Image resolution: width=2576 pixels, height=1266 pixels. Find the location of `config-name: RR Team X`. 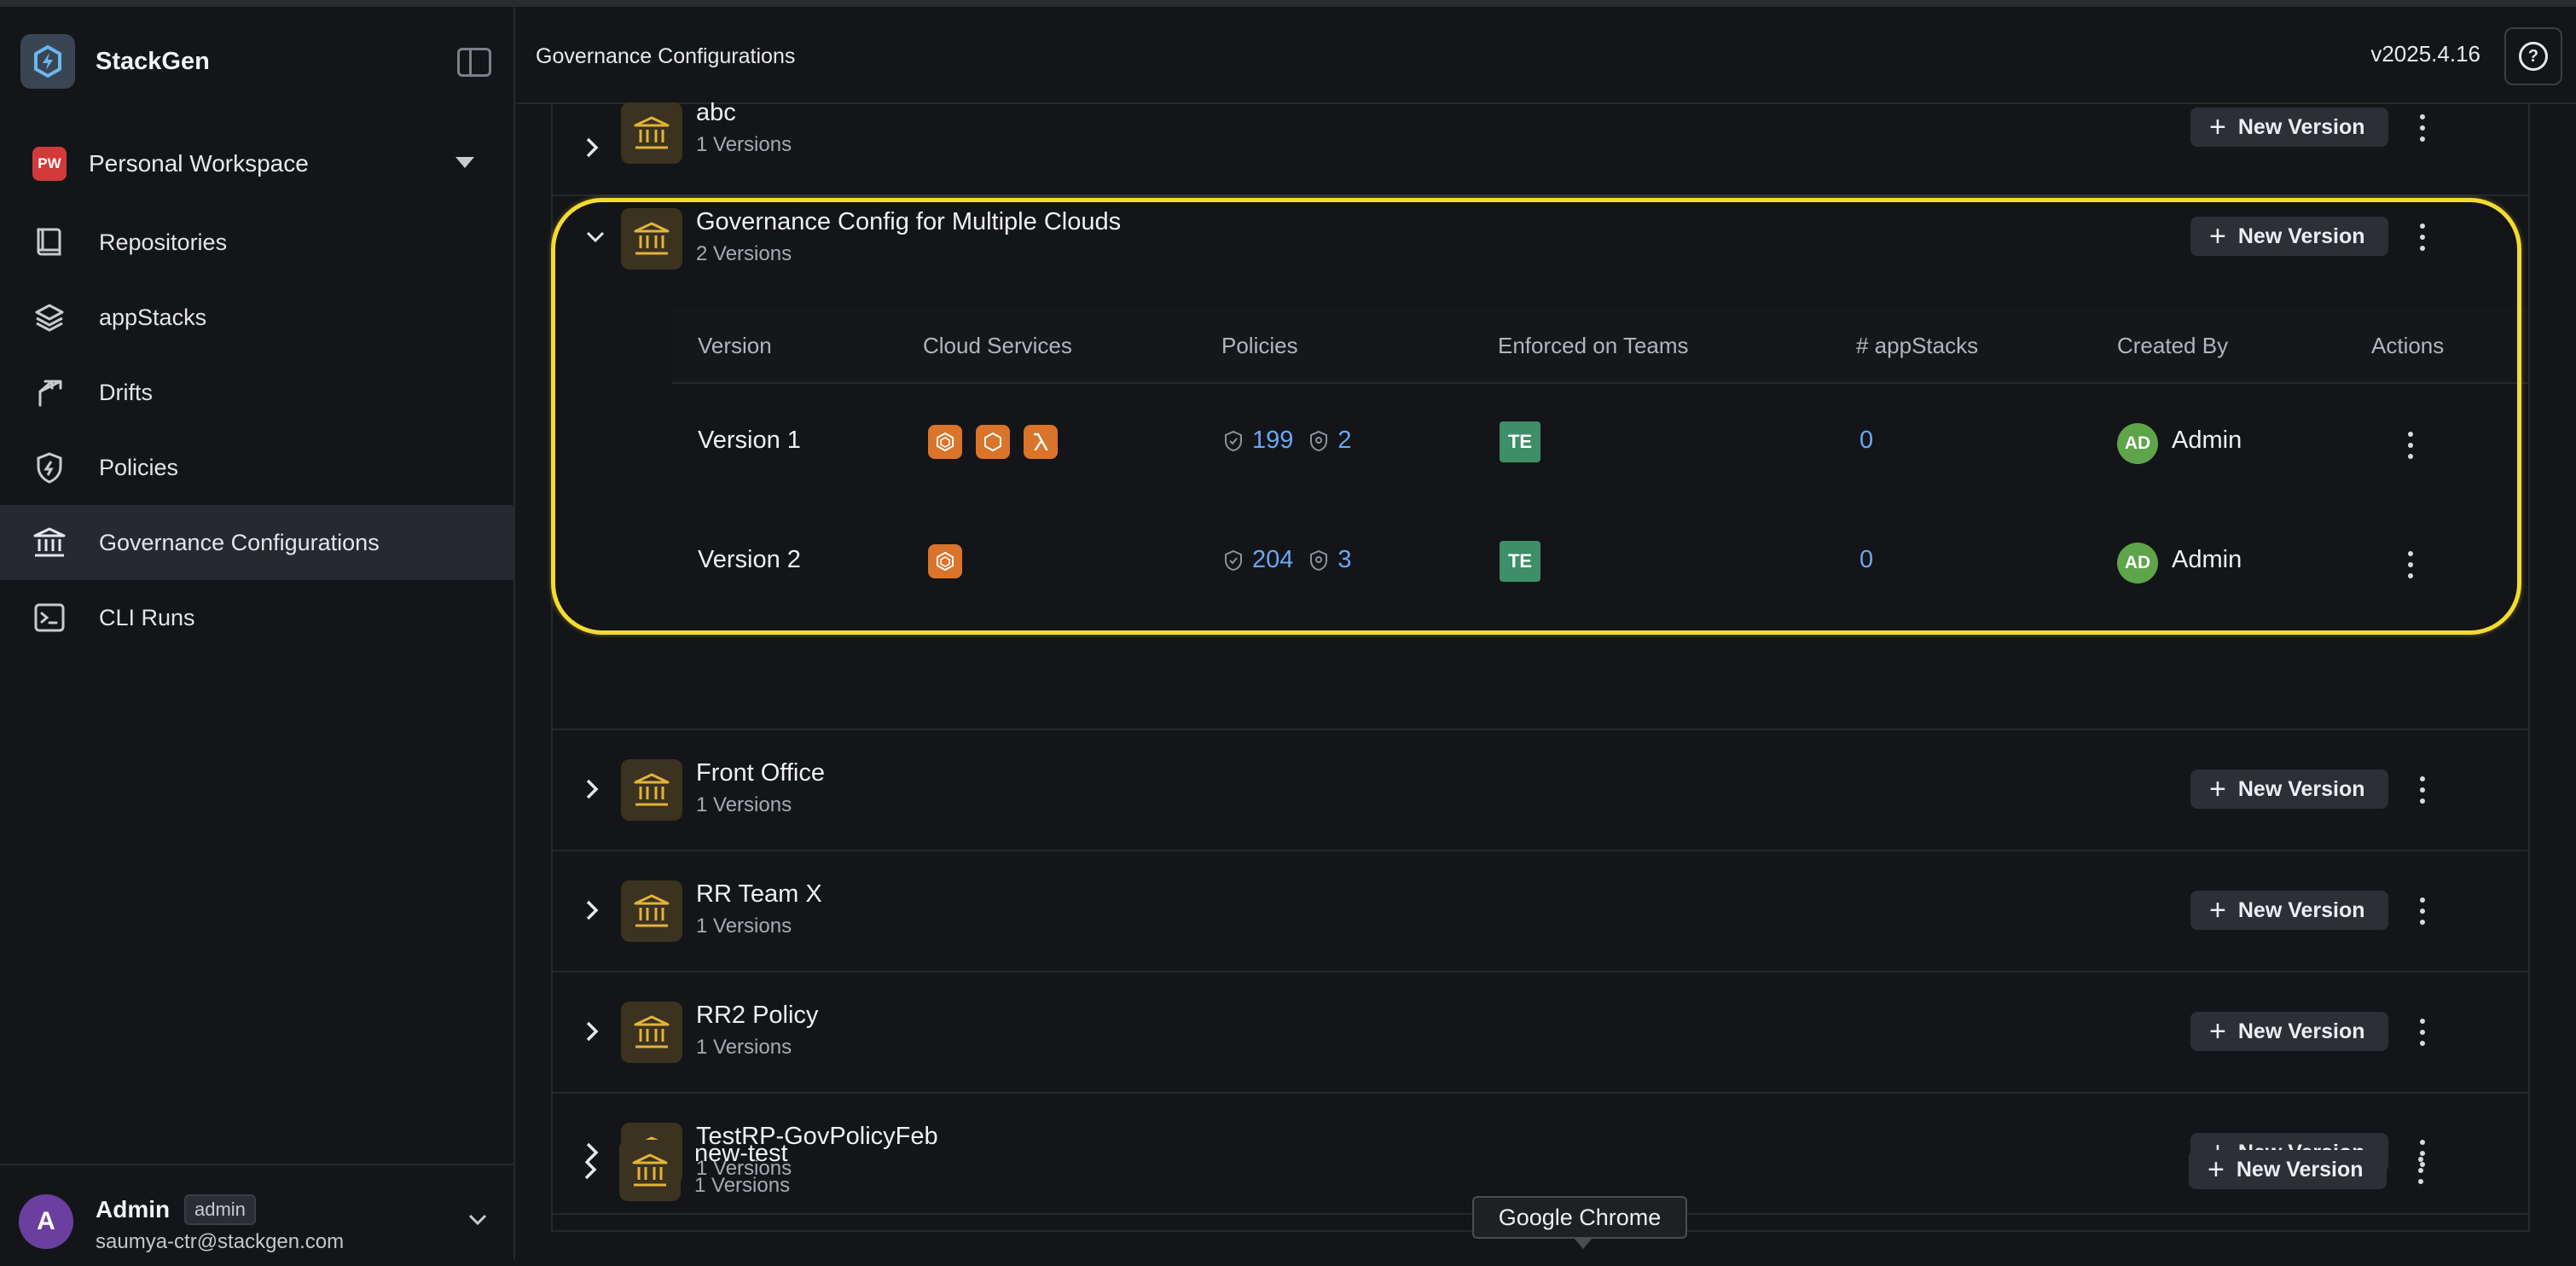

config-name: RR Team X is located at coordinates (759, 895).